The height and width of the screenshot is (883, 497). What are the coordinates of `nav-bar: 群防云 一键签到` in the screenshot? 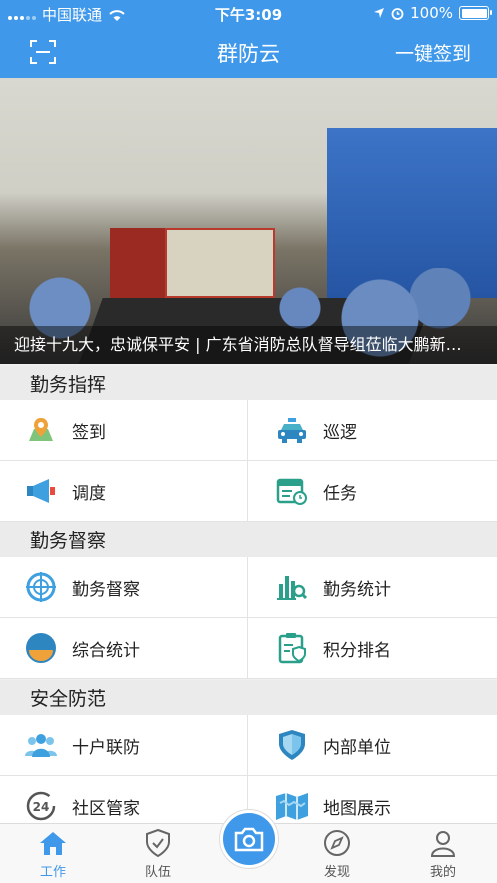 It's located at (248, 52).